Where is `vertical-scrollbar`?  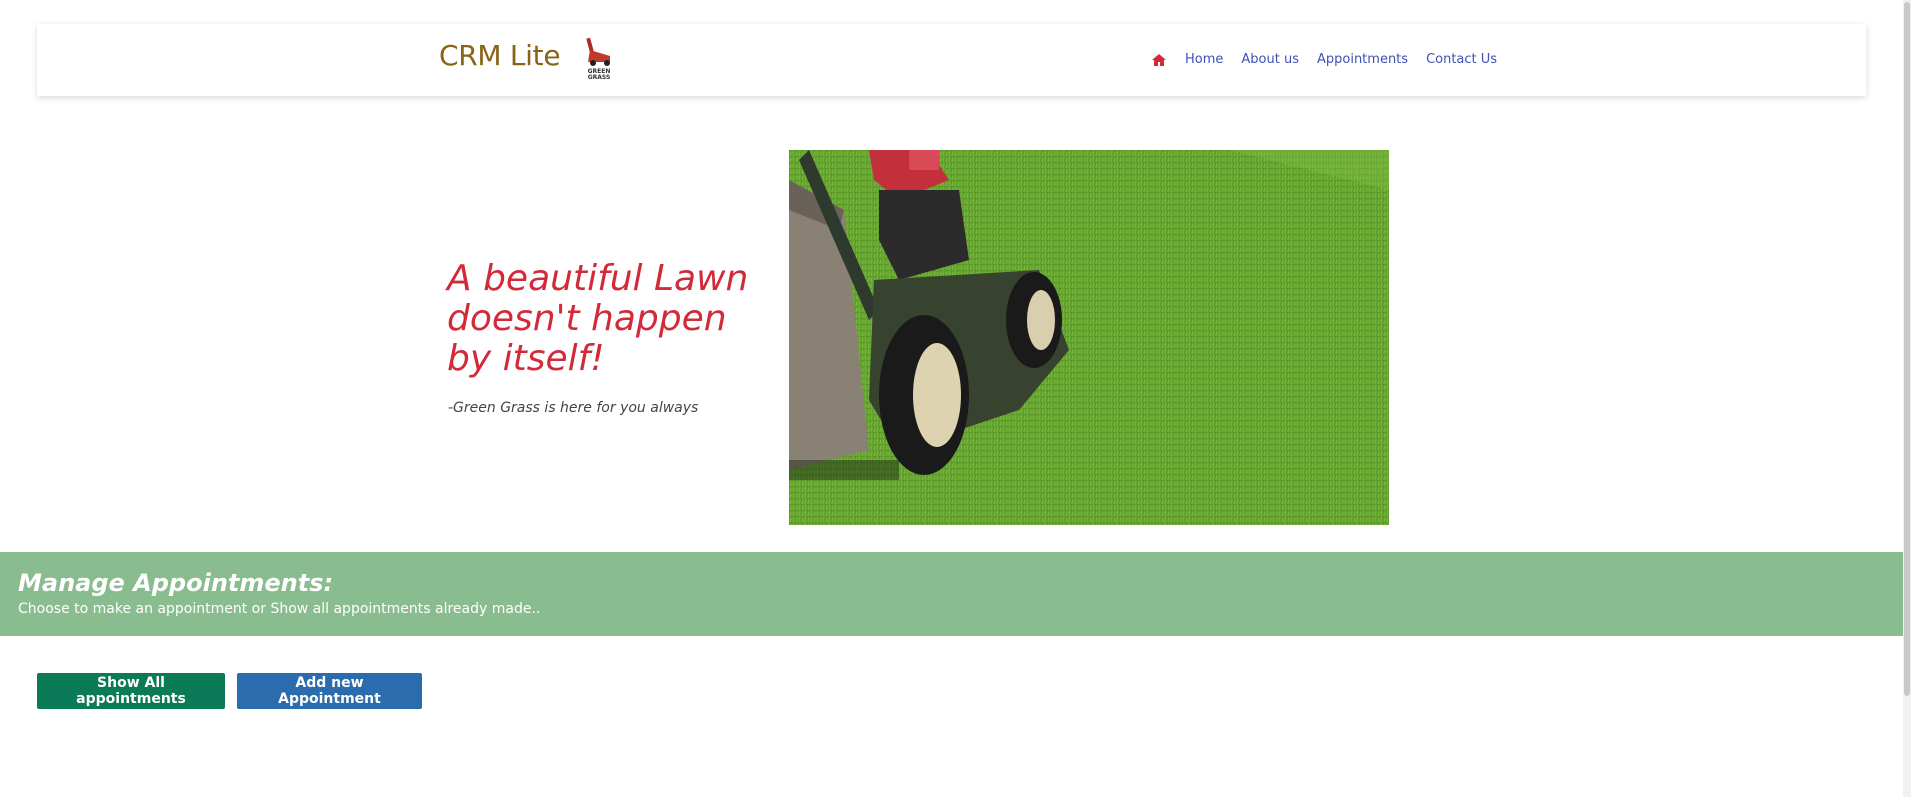
vertical-scrollbar is located at coordinates (1907, 398).